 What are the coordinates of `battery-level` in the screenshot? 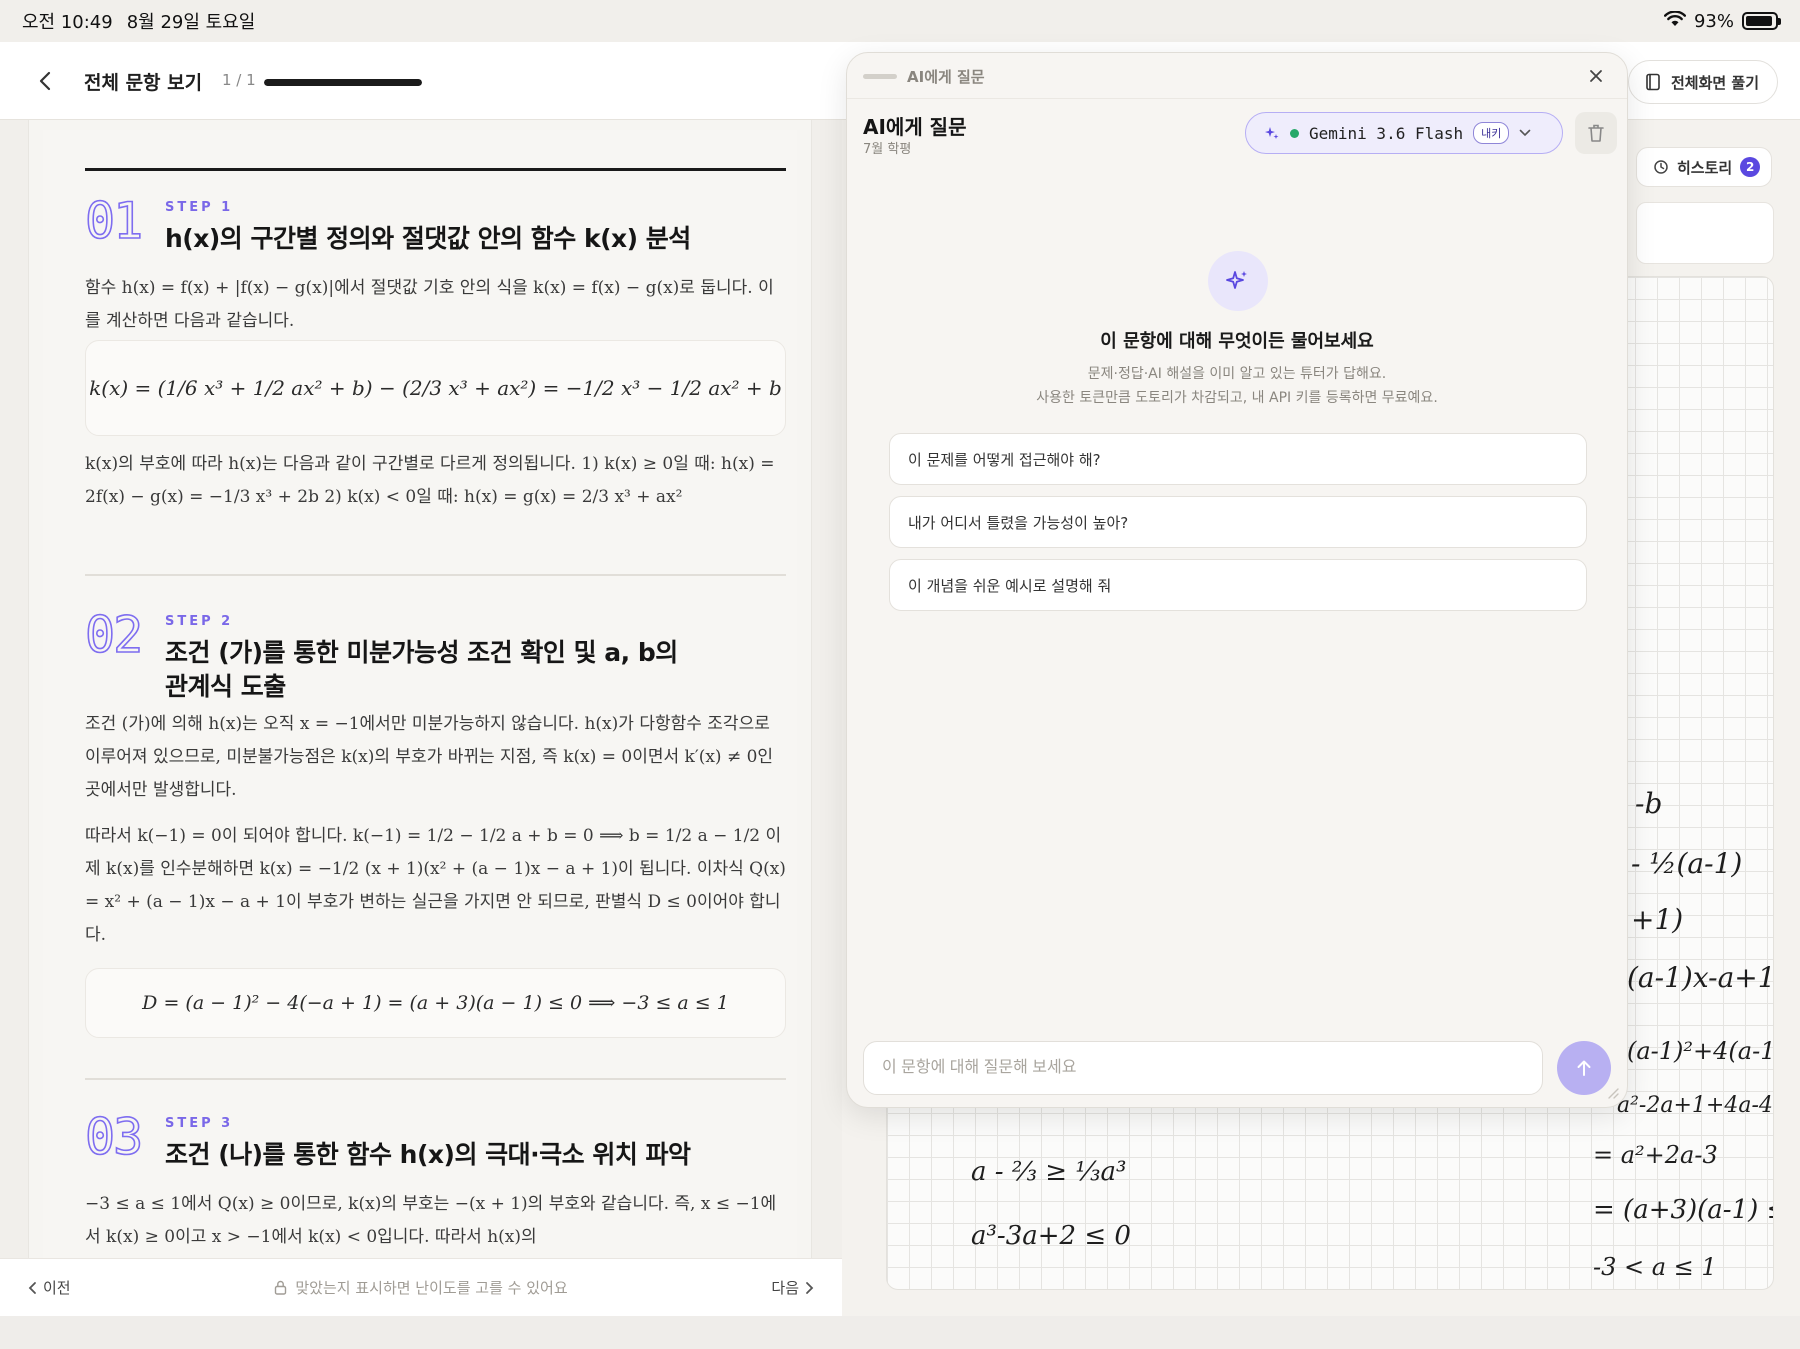 It's located at (1759, 21).